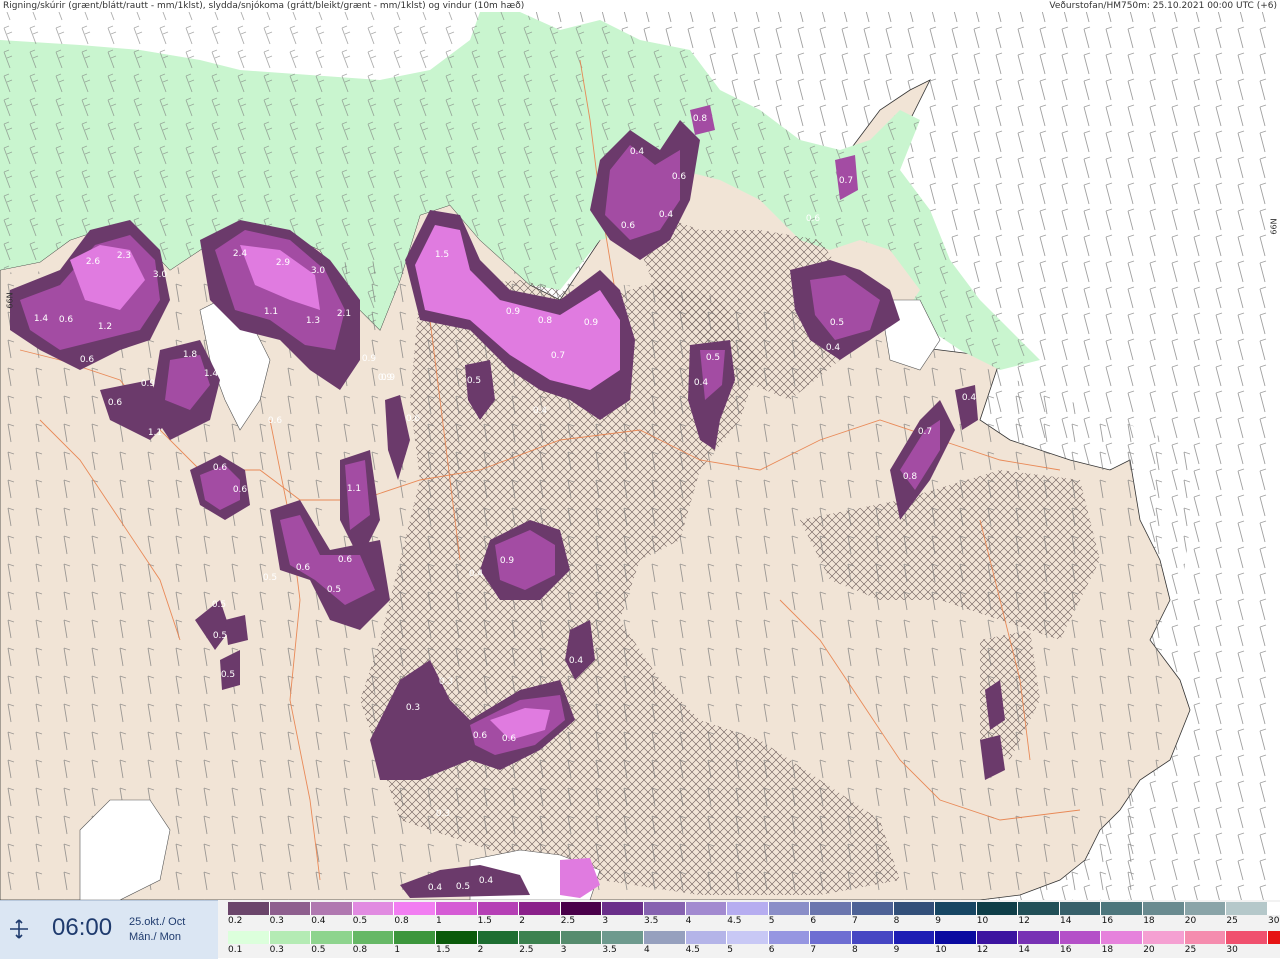 The width and height of the screenshot is (1280, 959). Describe the element at coordinates (276, 921) in the screenshot. I see `legend-label: 0.3` at that location.